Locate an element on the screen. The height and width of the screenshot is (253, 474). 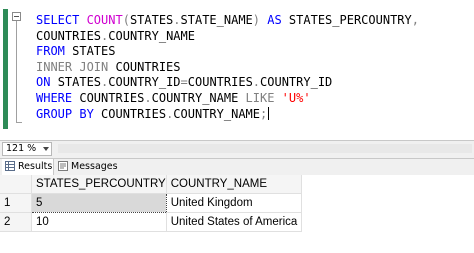
code-token: INNER JOIN is located at coordinates (76, 66).